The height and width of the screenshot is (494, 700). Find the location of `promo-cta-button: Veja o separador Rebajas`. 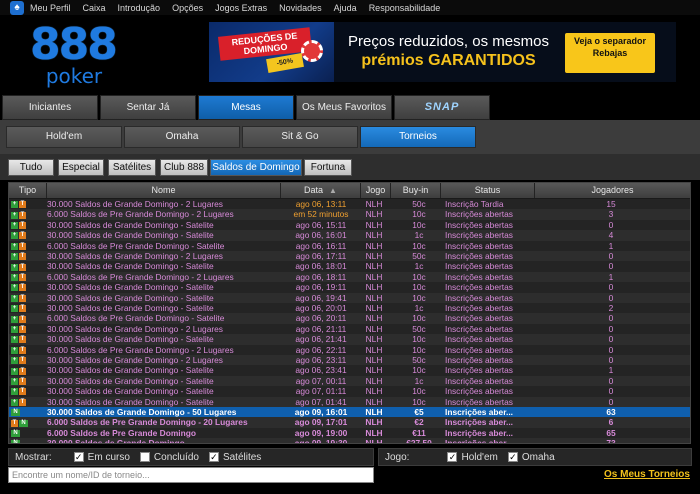

promo-cta-button: Veja o separador Rebajas is located at coordinates (610, 53).